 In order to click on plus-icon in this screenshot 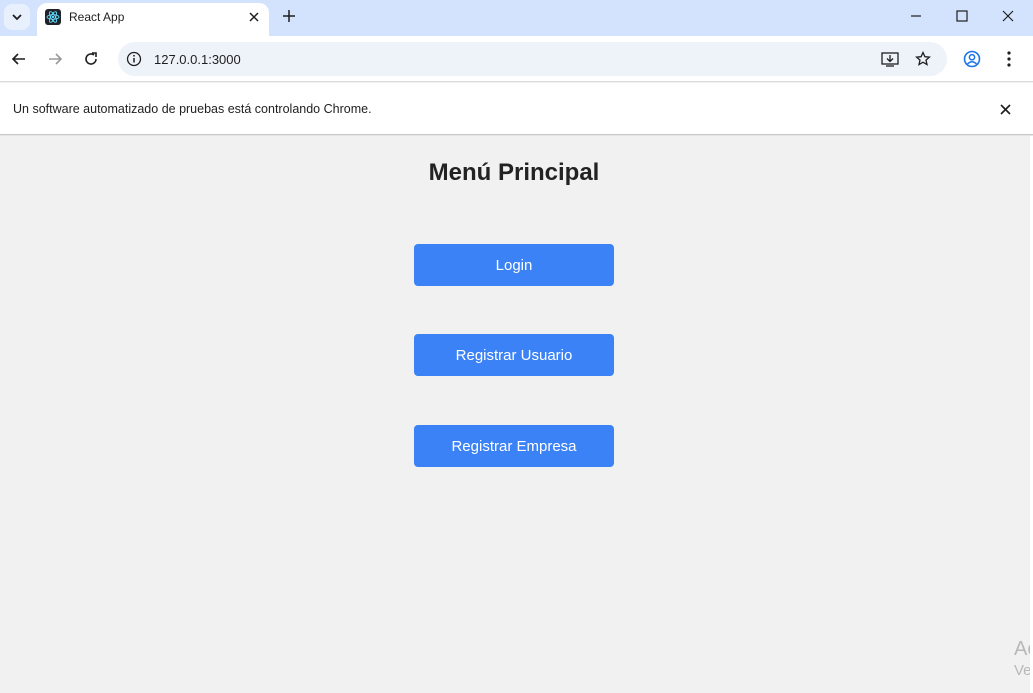, I will do `click(289, 16)`.